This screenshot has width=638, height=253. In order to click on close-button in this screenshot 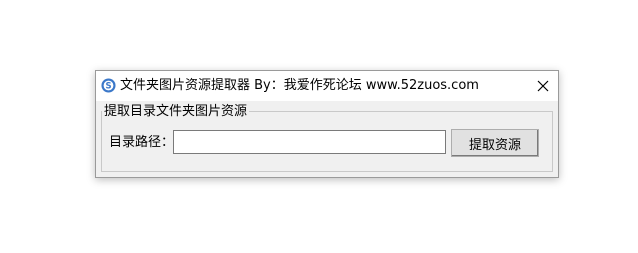, I will do `click(543, 86)`.